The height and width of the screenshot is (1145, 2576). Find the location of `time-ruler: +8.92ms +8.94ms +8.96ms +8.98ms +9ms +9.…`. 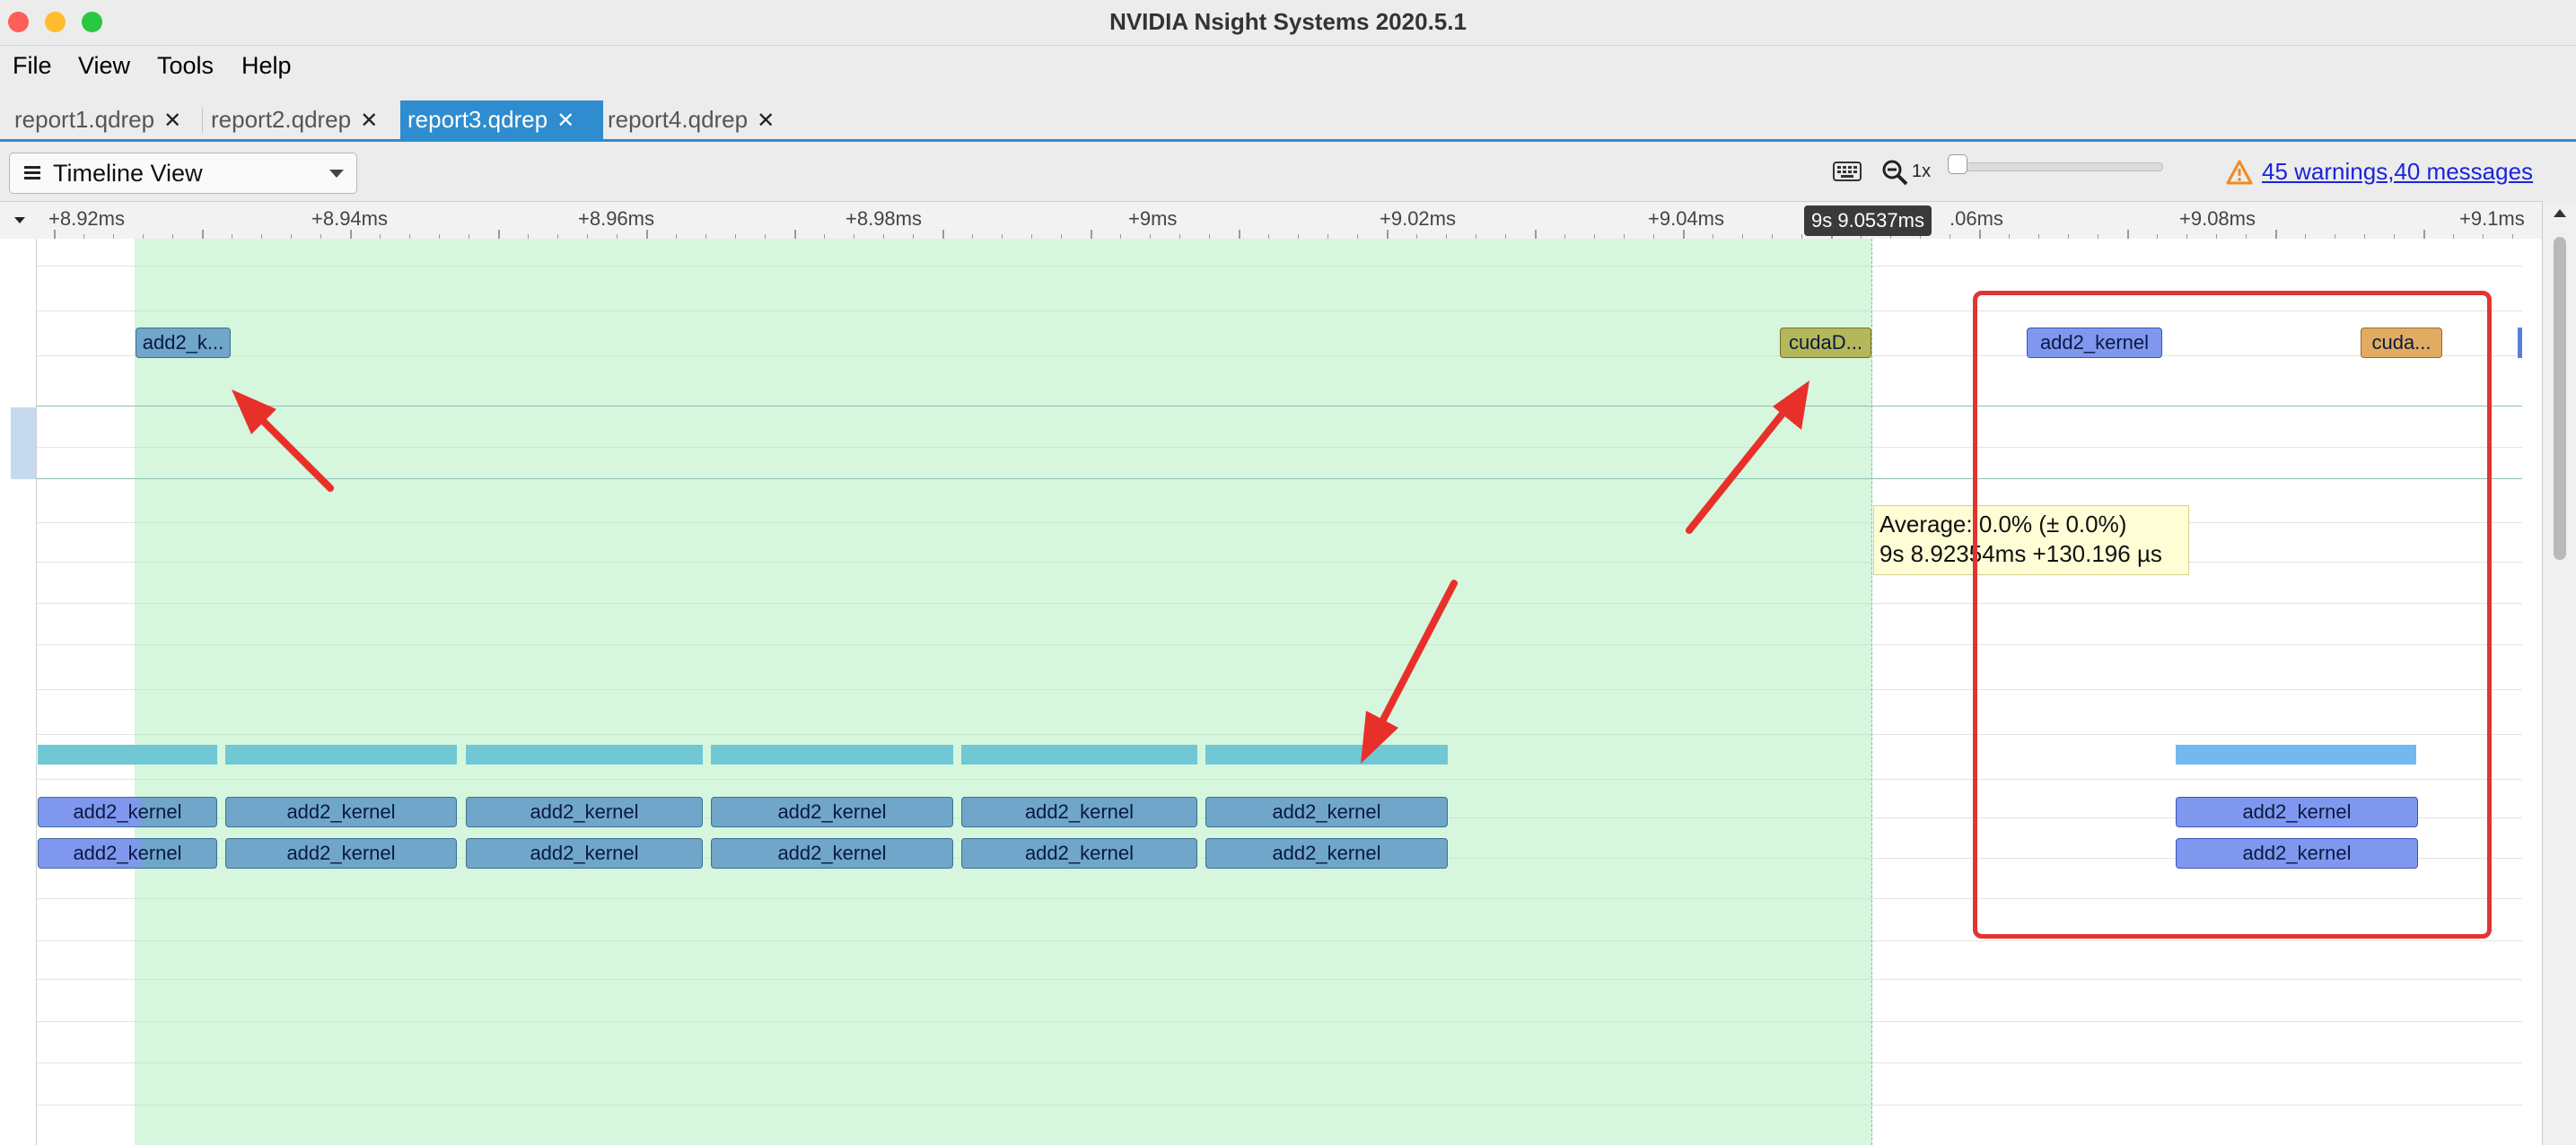

time-ruler: +8.92ms +8.94ms +8.96ms +8.98ms +9ms +9.… is located at coordinates (1271, 220).